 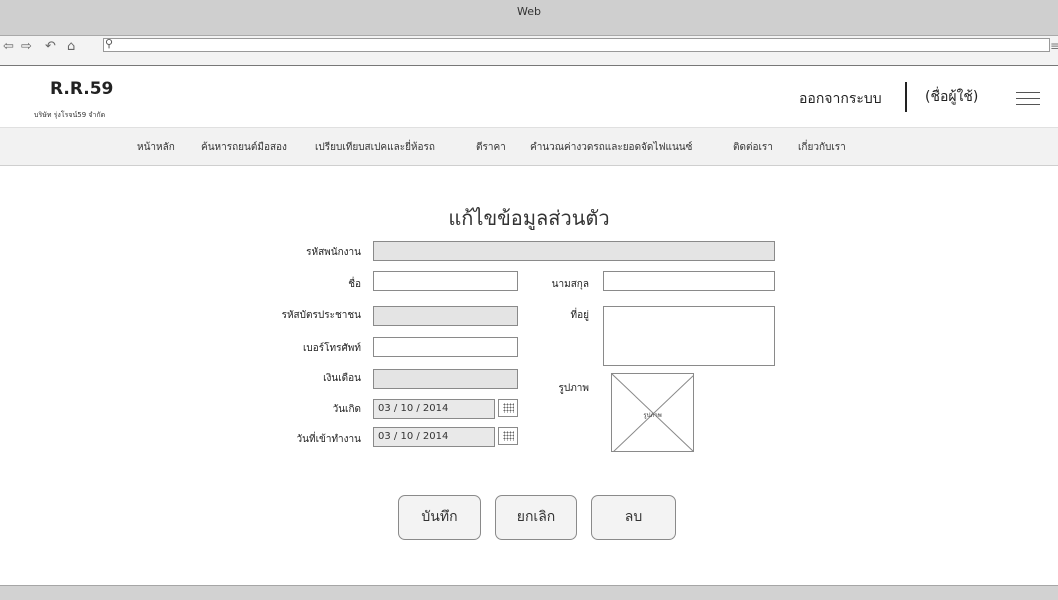 I want to click on nav-item-compare: เปรียบเทียบสเปคและยี่ห้อรถ, so click(x=375, y=147).